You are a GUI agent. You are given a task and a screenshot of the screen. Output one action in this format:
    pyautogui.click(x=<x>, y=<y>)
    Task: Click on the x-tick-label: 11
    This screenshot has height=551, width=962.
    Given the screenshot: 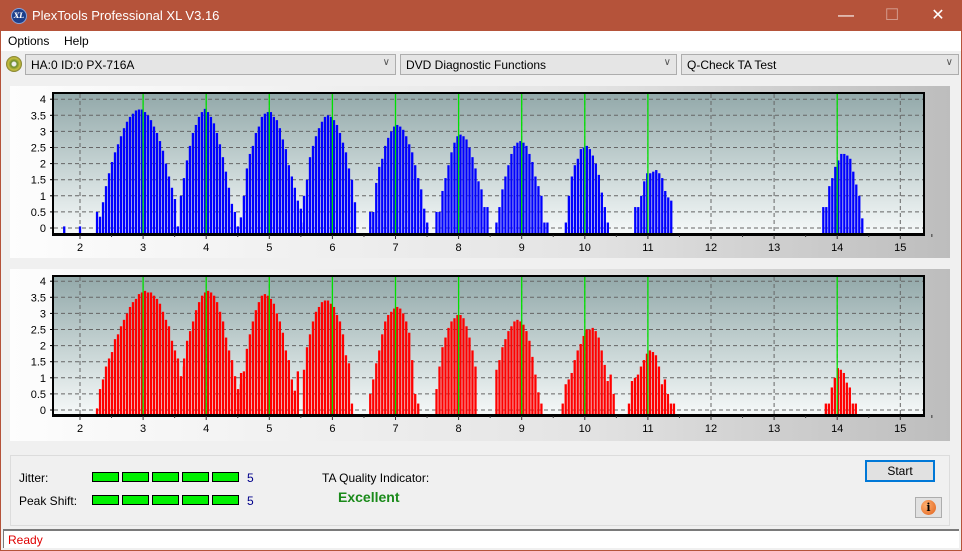 What is the action you would take?
    pyautogui.click(x=647, y=248)
    